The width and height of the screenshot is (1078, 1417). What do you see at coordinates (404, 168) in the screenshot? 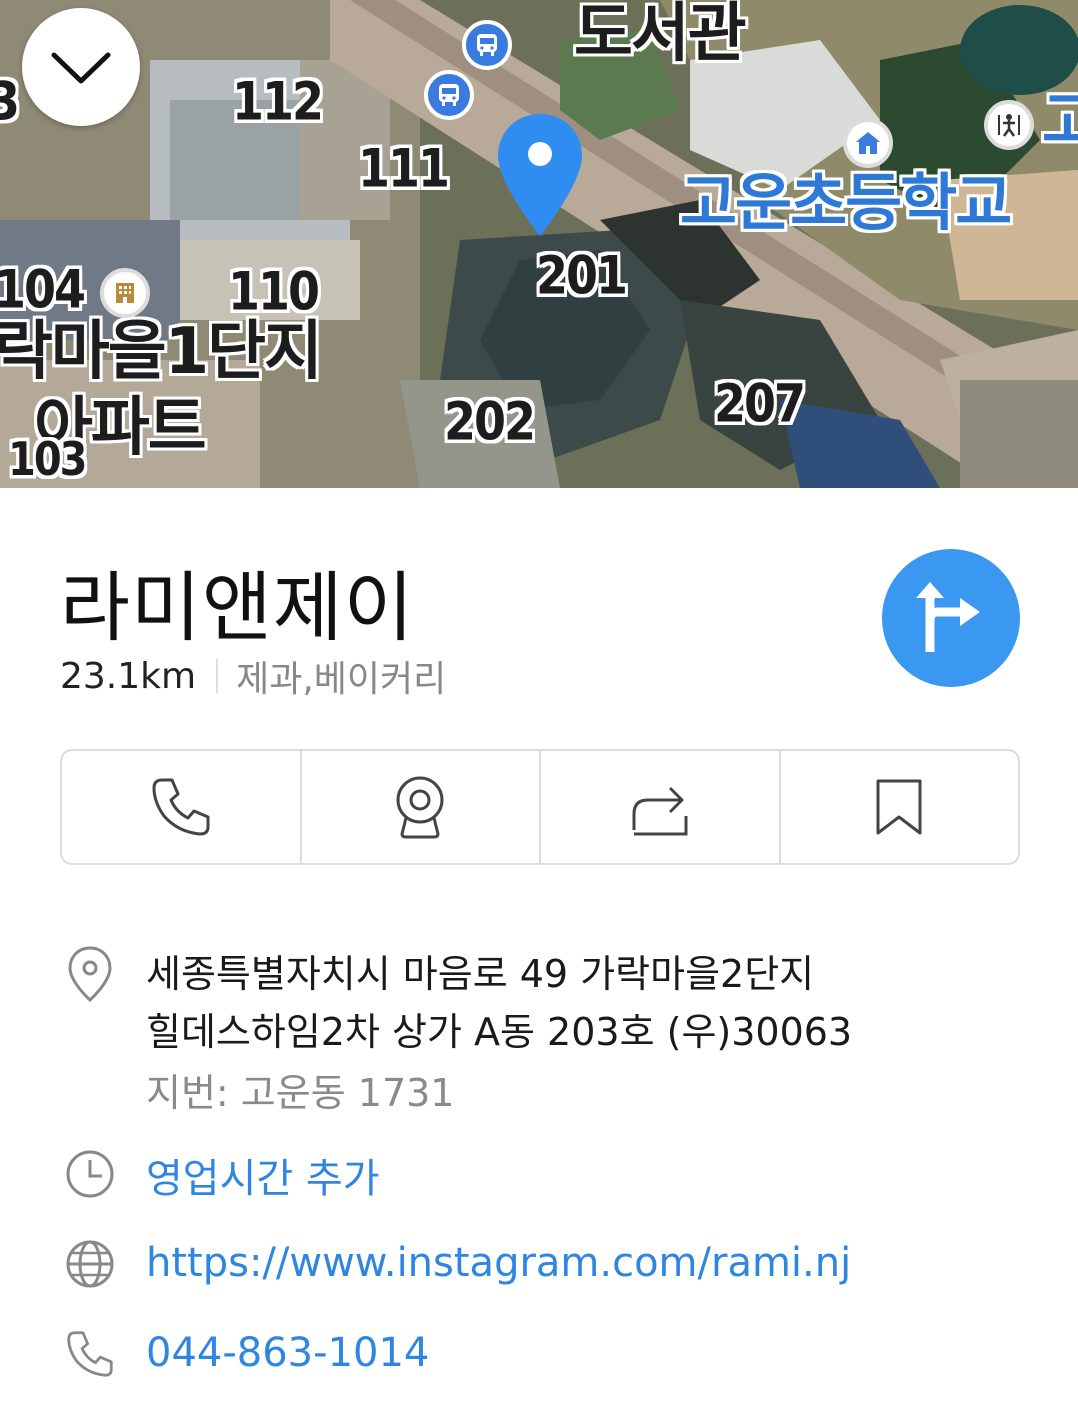
I see `map-label-building-111: 111` at bounding box center [404, 168].